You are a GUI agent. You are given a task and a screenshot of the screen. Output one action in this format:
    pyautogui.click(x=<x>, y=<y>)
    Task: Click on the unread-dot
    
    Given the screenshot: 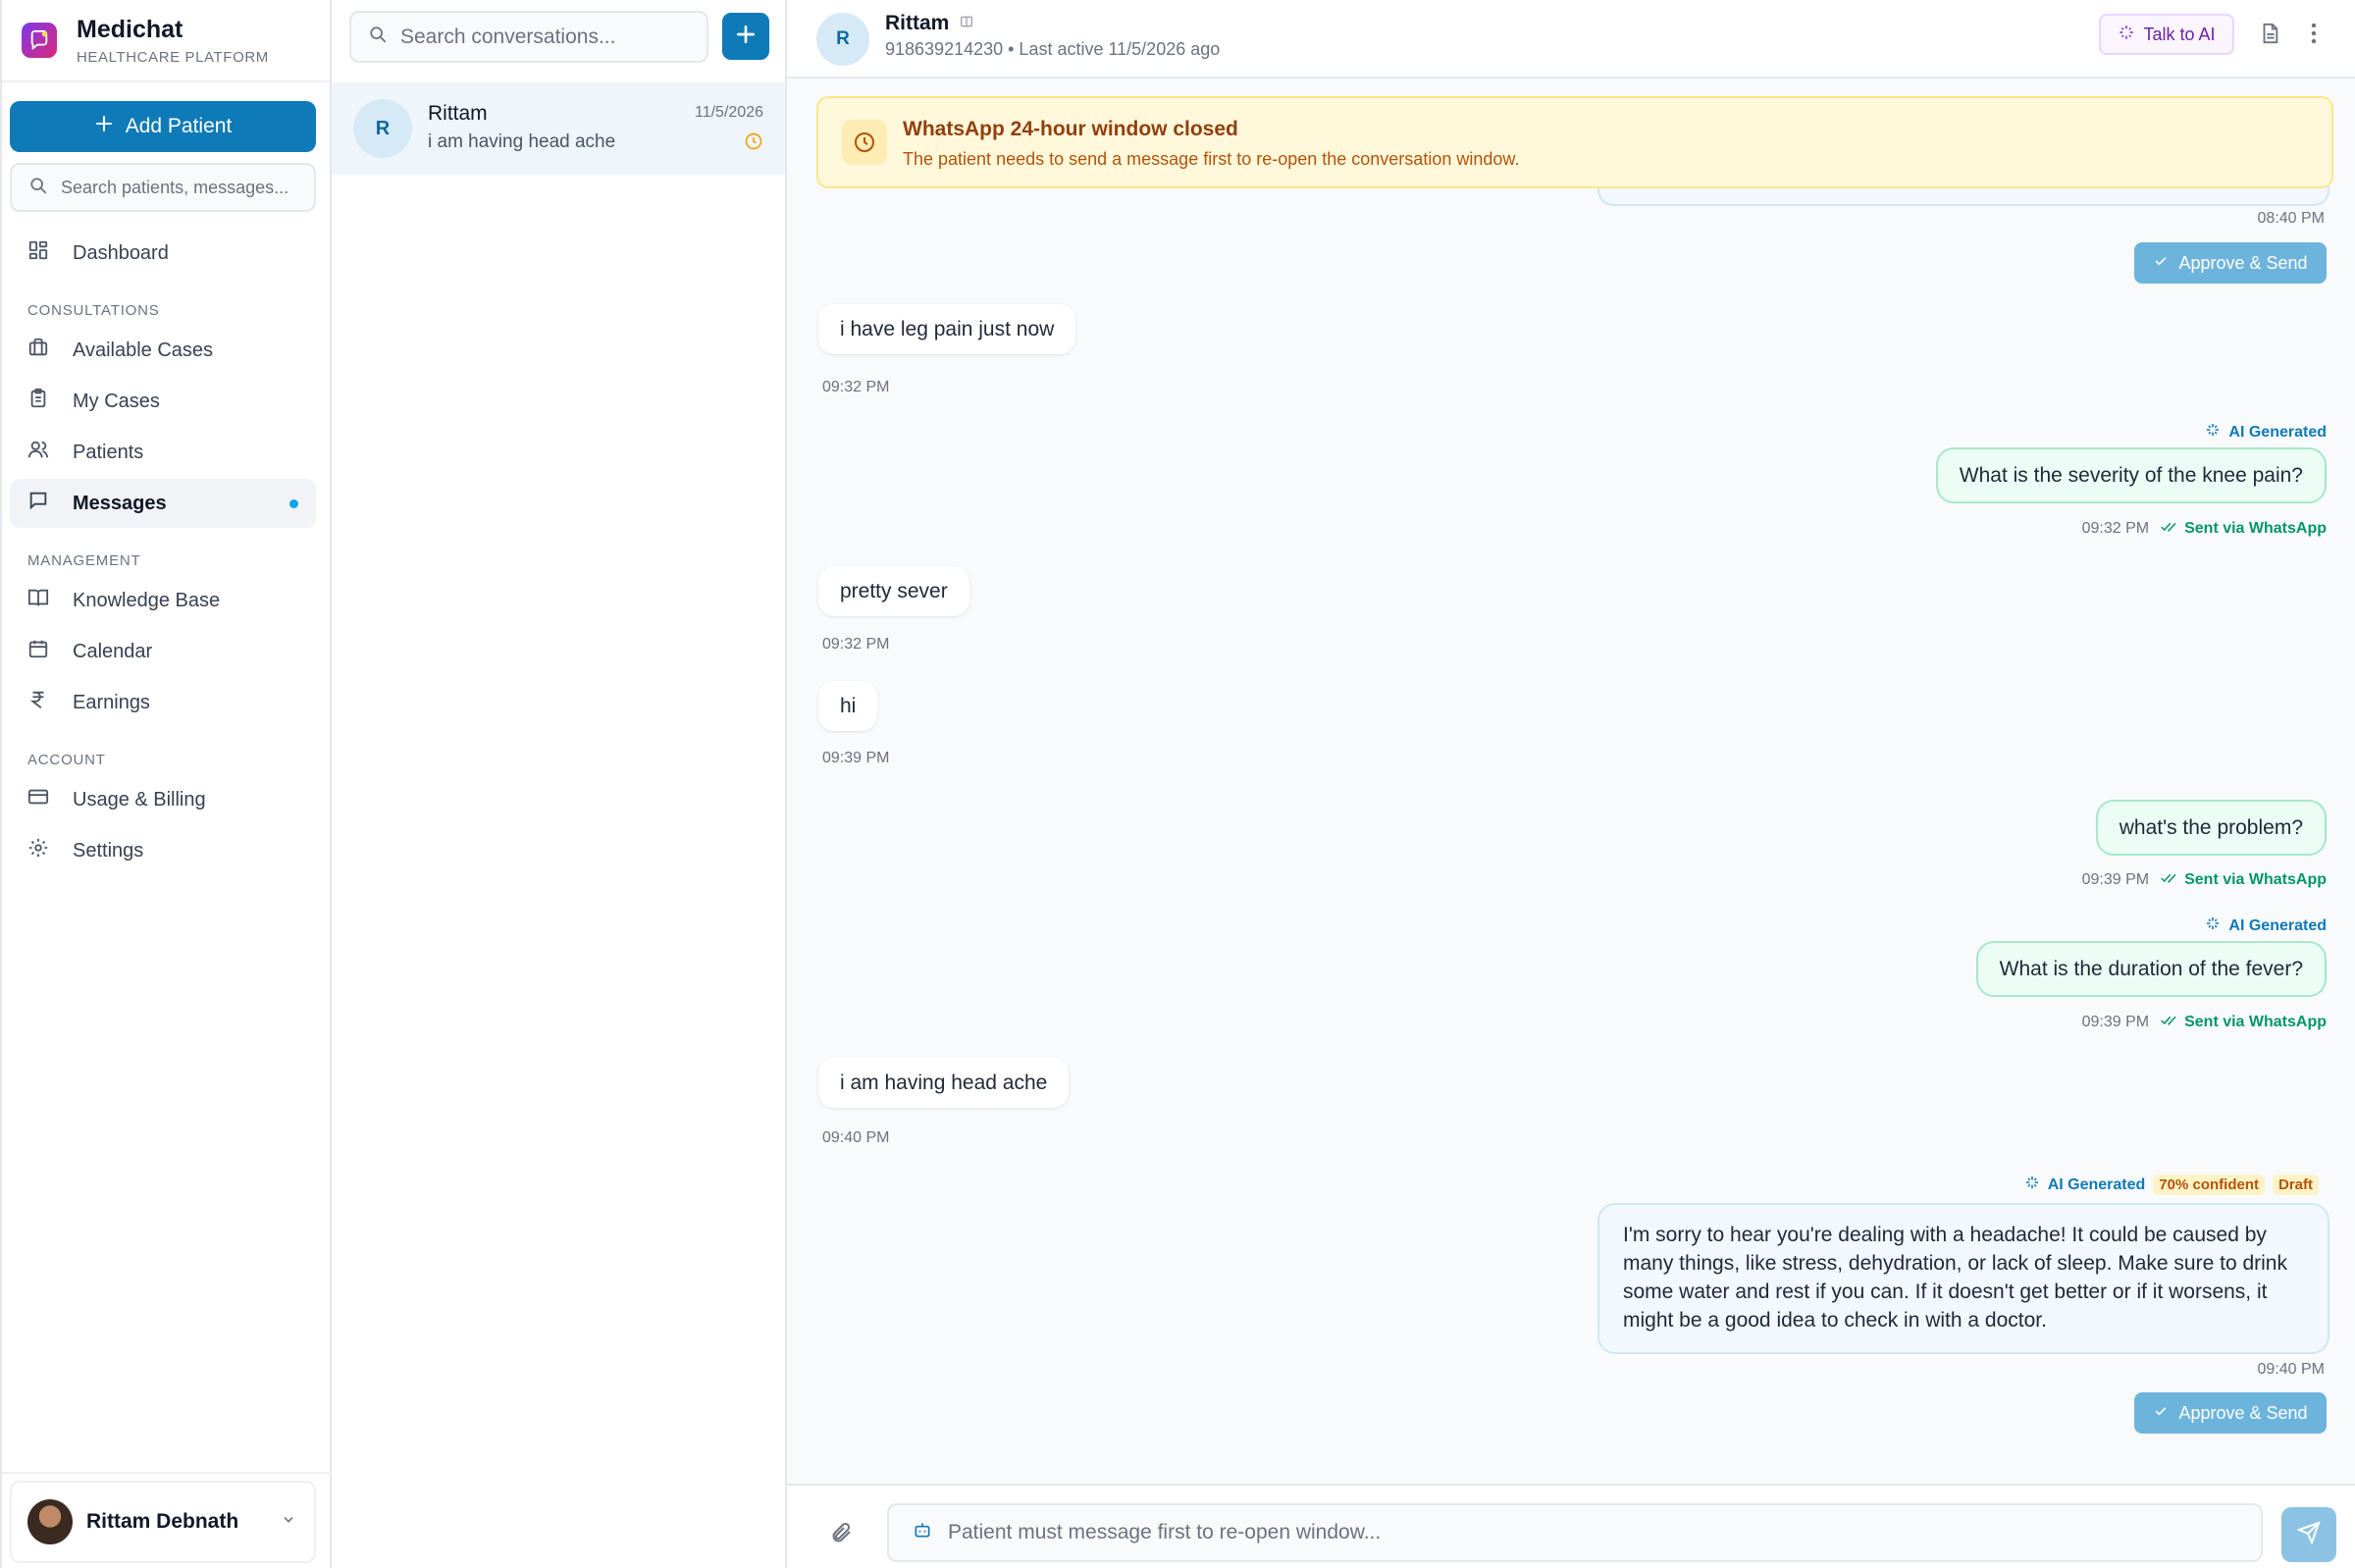 What is the action you would take?
    pyautogui.click(x=293, y=504)
    